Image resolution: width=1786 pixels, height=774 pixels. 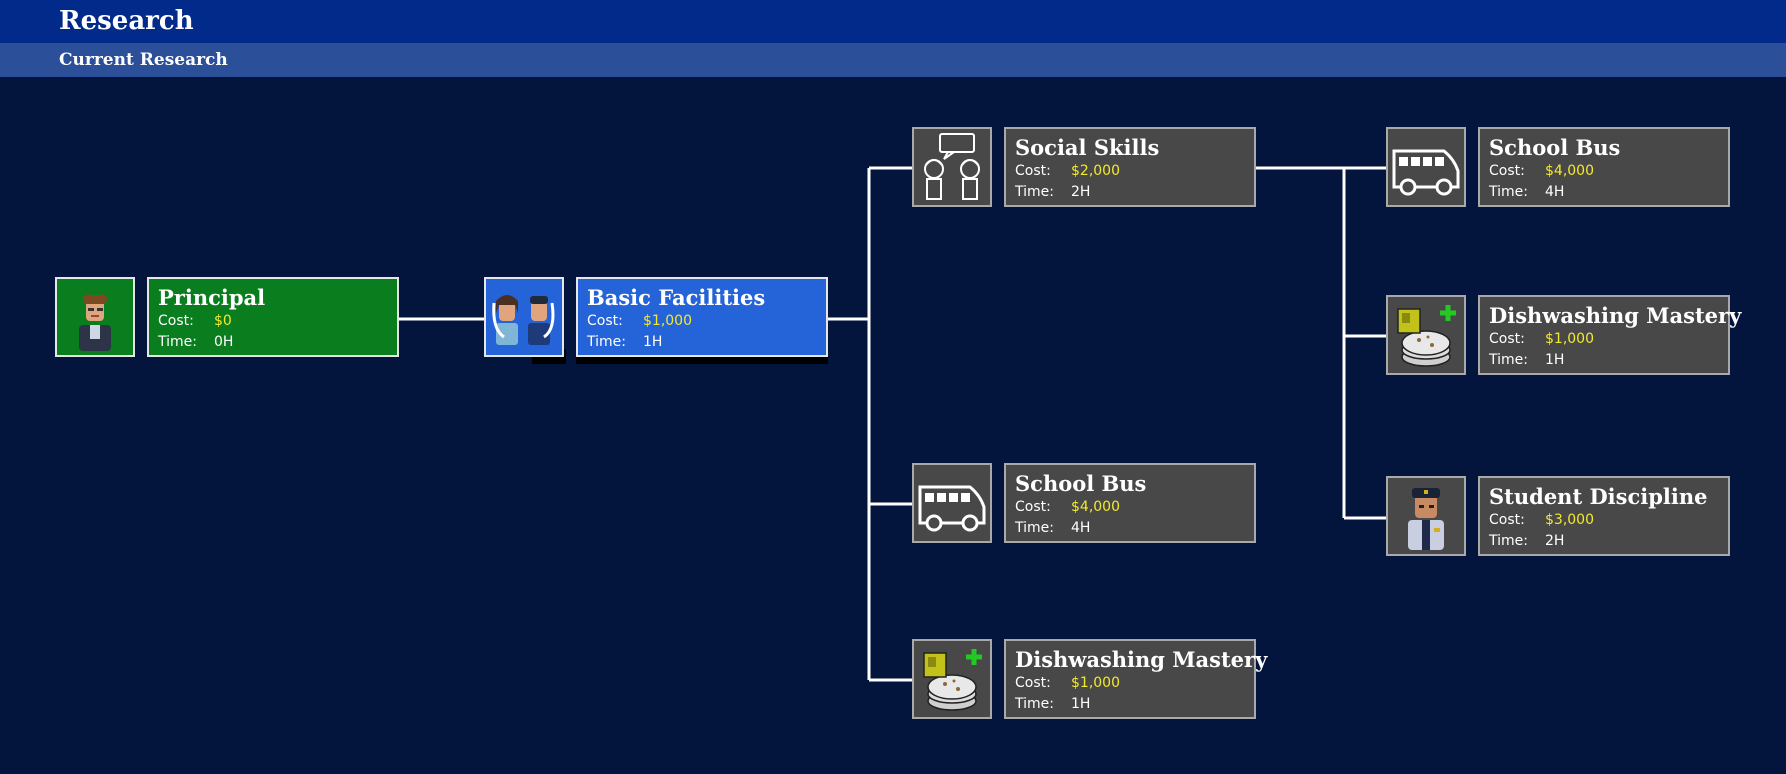 What do you see at coordinates (212, 297) in the screenshot?
I see `node-title: Principal` at bounding box center [212, 297].